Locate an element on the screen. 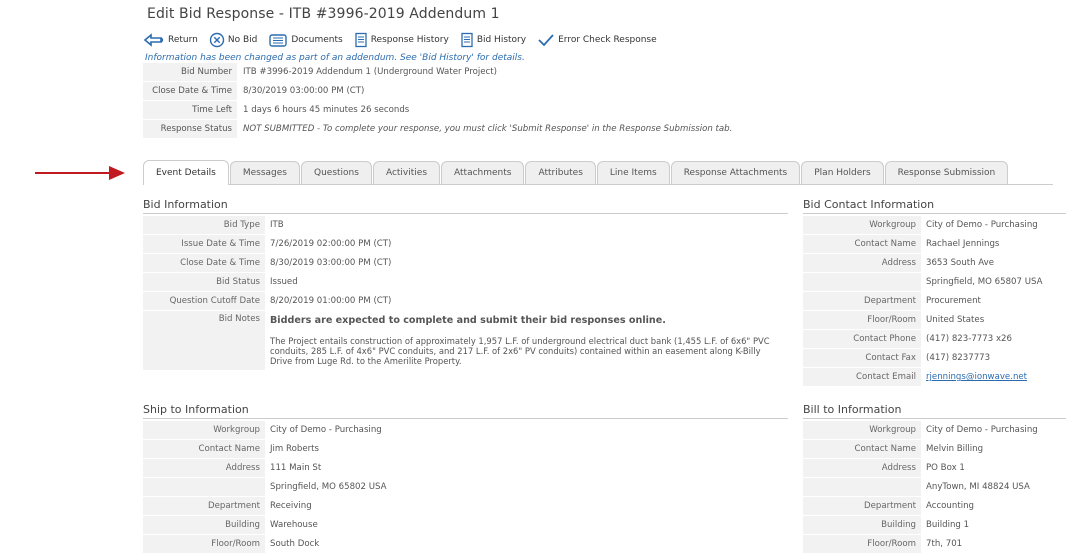 This screenshot has height=554, width=1072. circle-x-icon is located at coordinates (217, 40).